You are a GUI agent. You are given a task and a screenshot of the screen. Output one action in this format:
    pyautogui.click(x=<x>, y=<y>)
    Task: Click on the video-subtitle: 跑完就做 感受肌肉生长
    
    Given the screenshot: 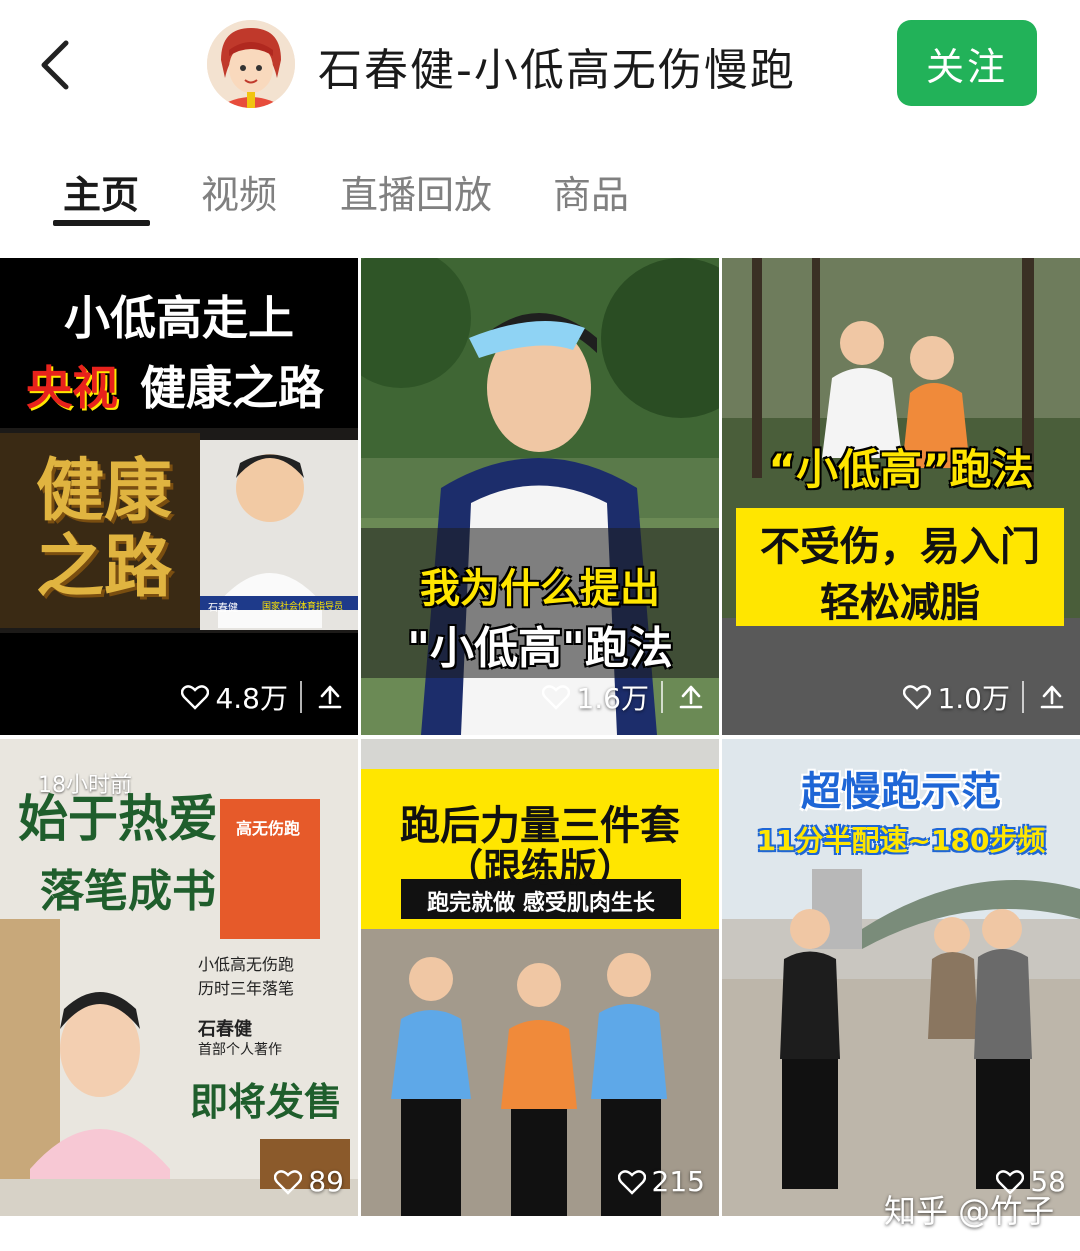 What is the action you would take?
    pyautogui.click(x=541, y=903)
    